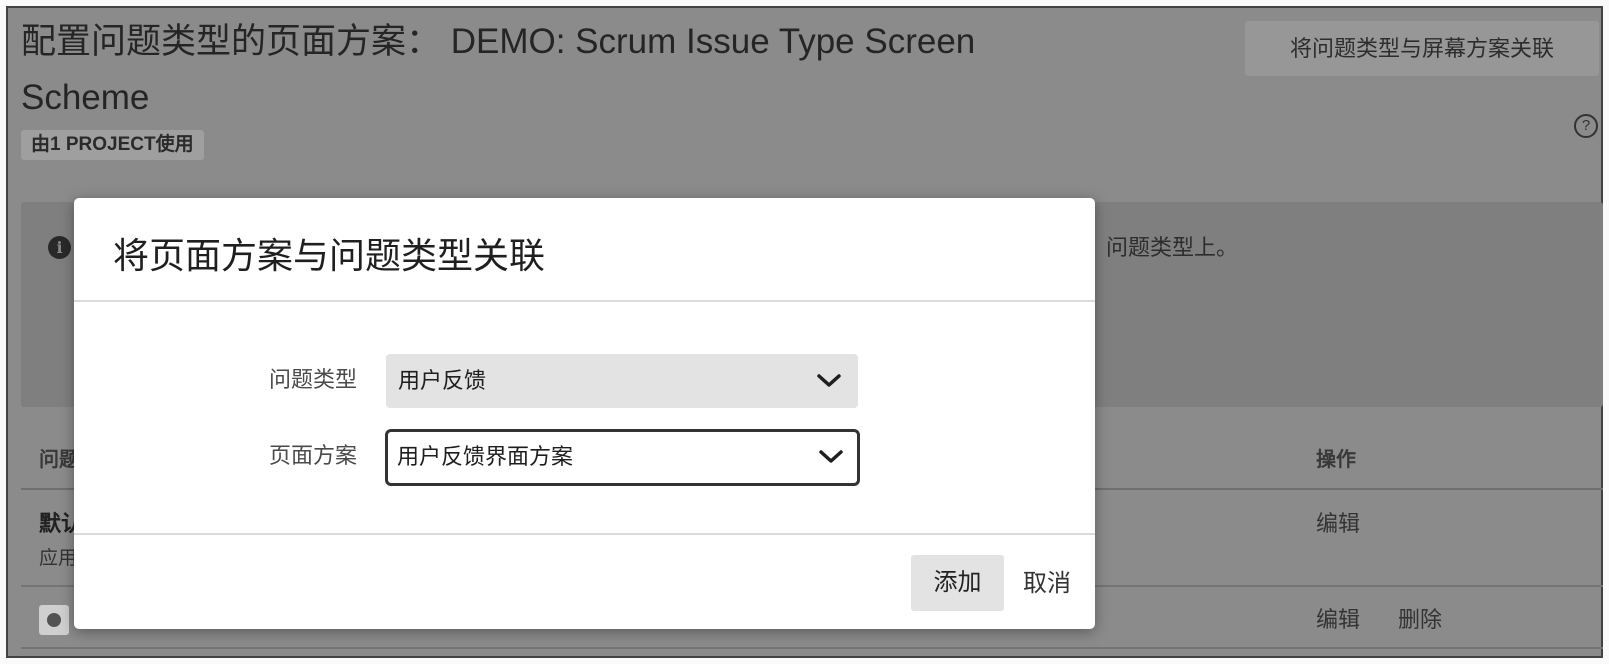 This screenshot has height=664, width=1609. Describe the element at coordinates (1047, 584) in the screenshot. I see `cancel-link: 取消` at that location.